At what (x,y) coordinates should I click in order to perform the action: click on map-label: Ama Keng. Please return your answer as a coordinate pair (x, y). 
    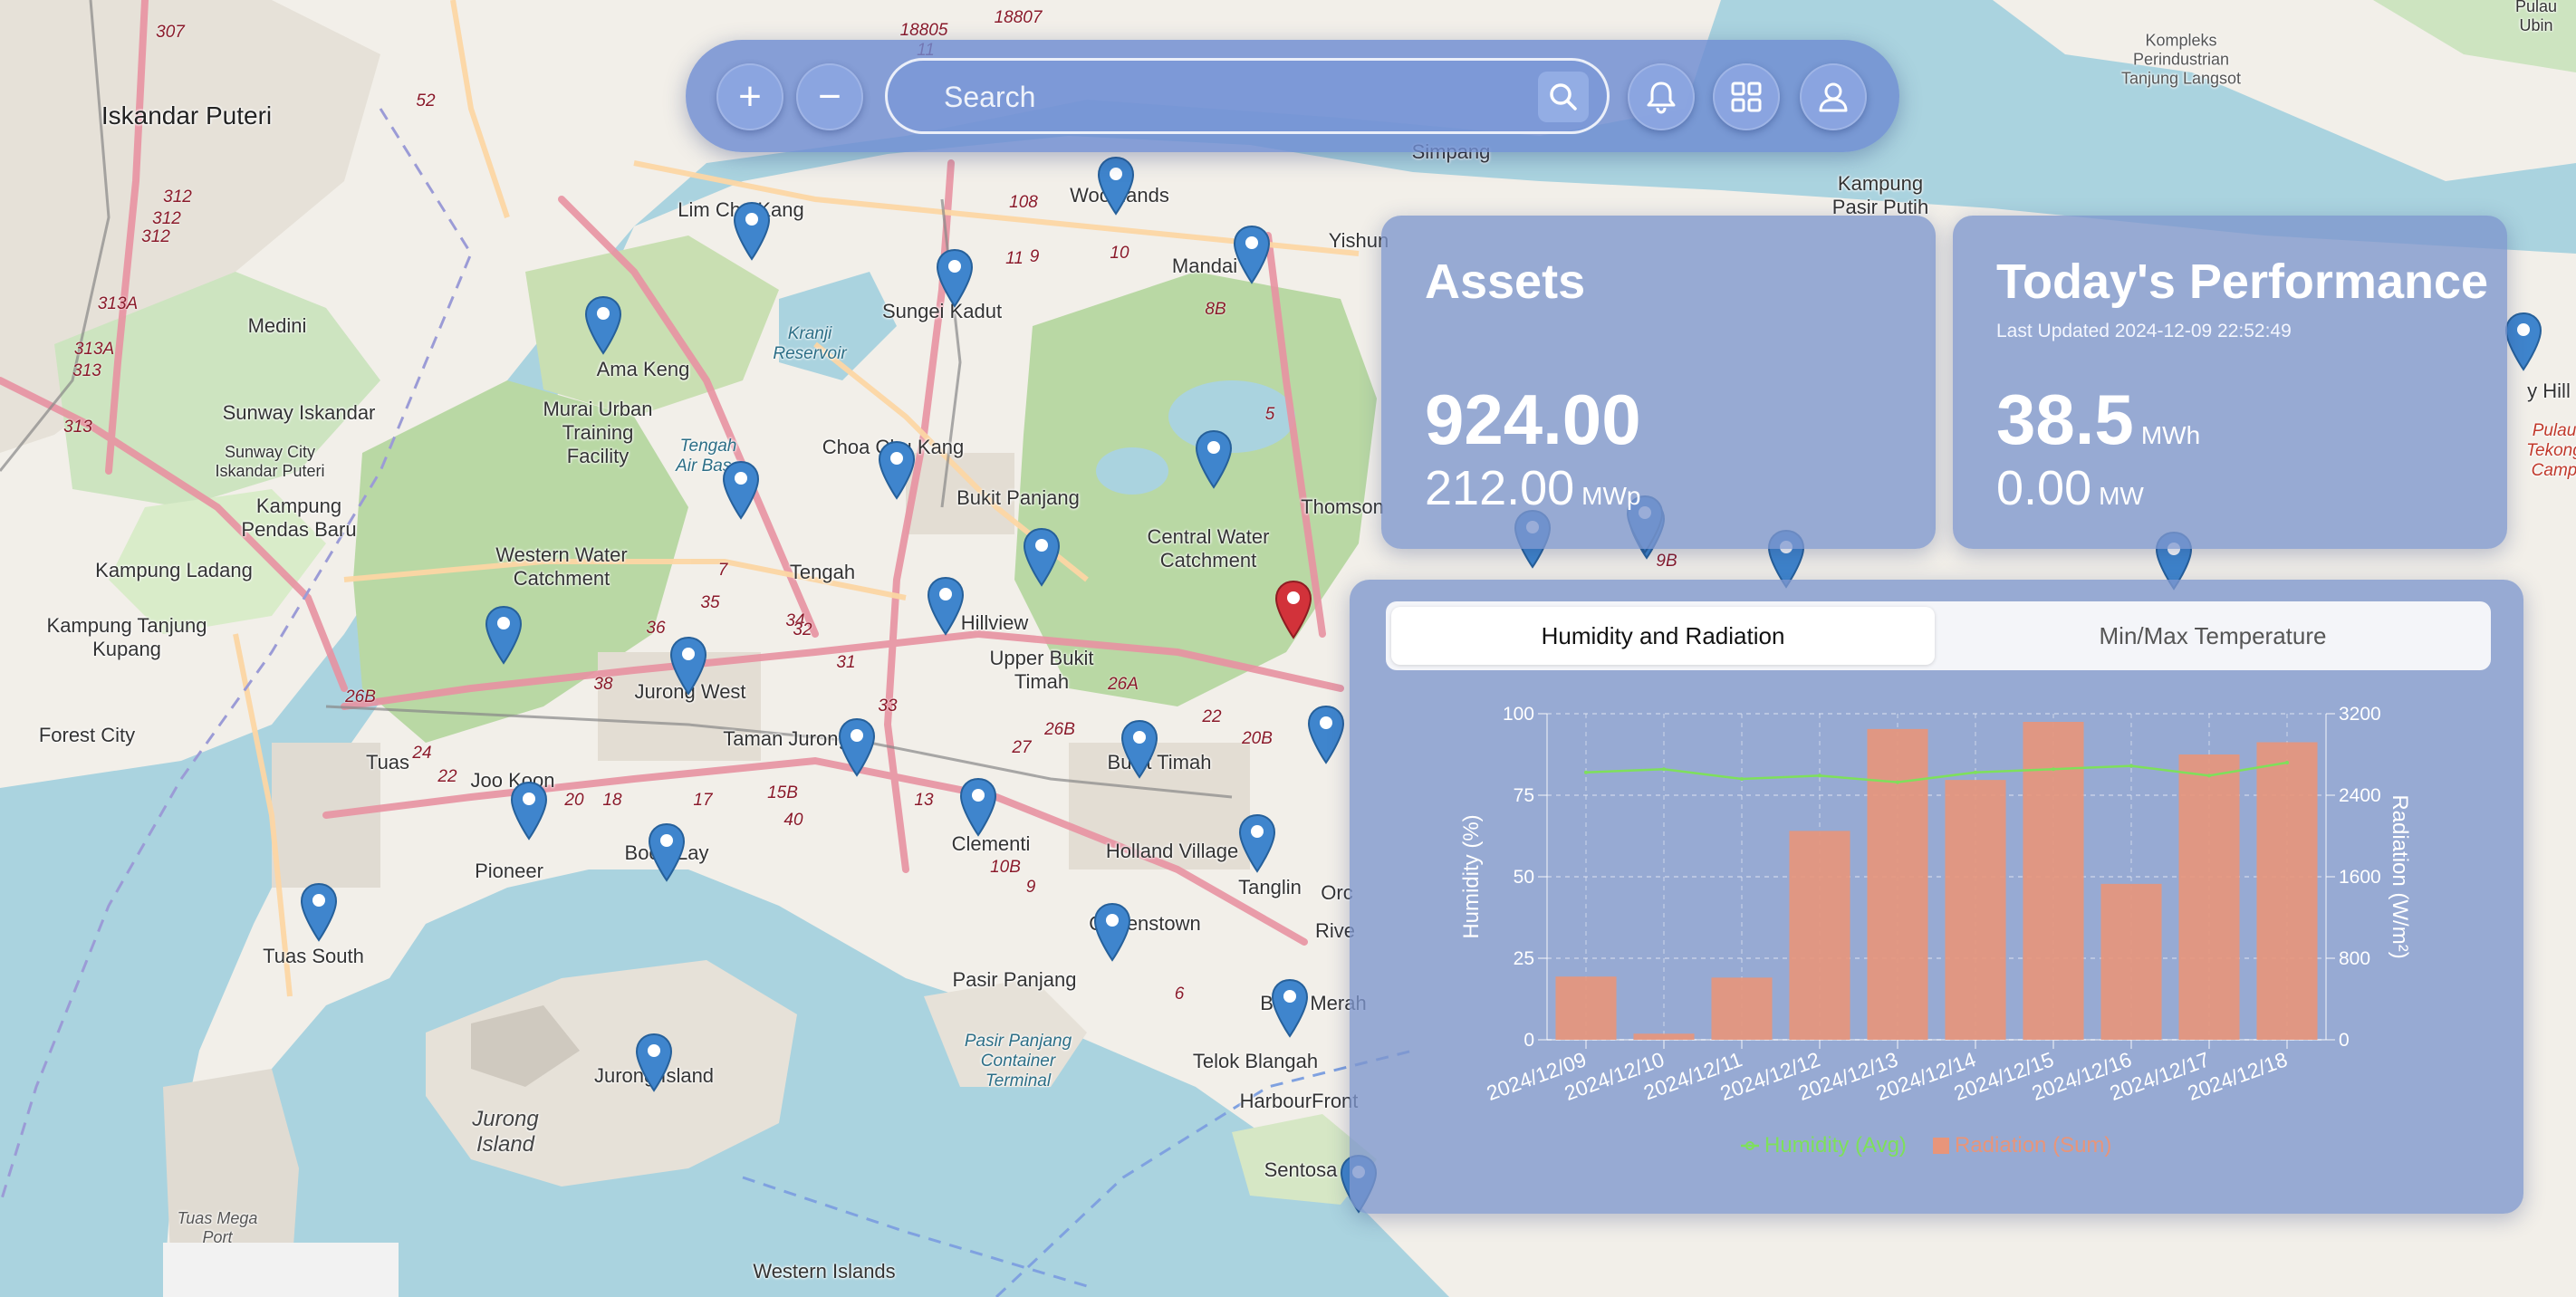
    Looking at the image, I should click on (643, 369).